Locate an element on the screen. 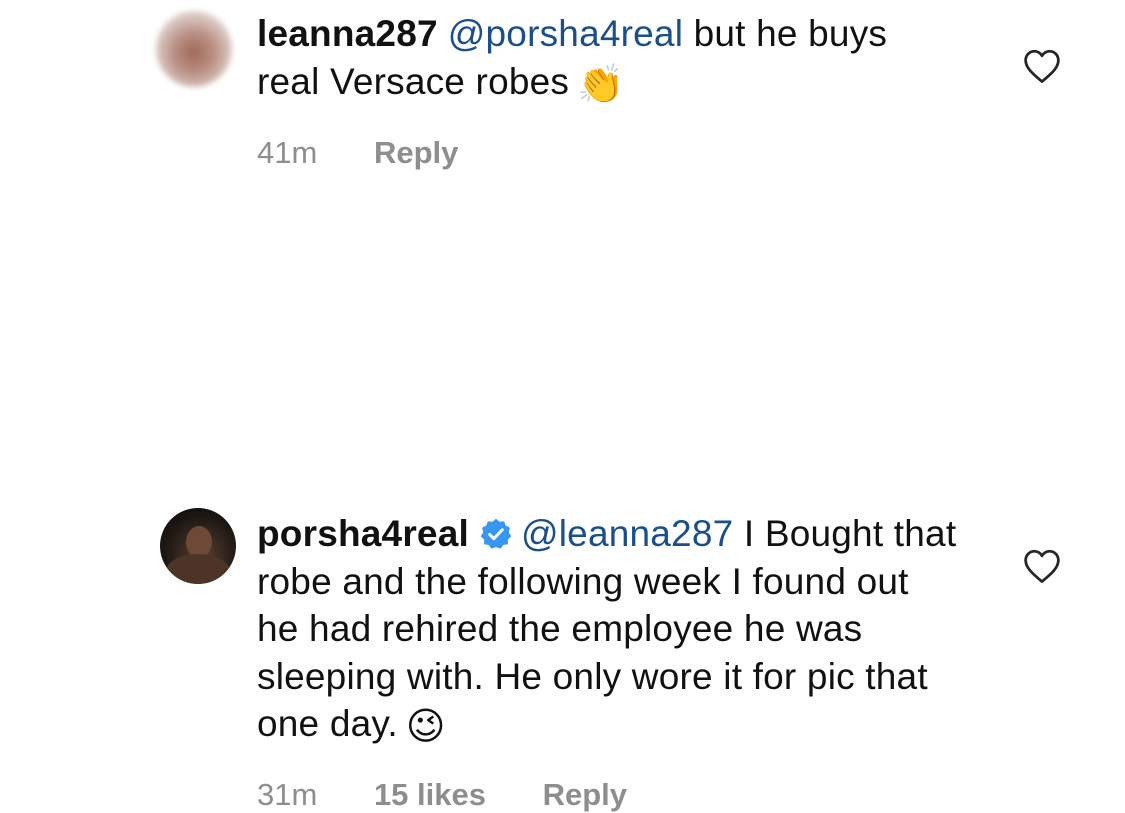  clapping-hands-emoji: 👏 is located at coordinates (601, 84).